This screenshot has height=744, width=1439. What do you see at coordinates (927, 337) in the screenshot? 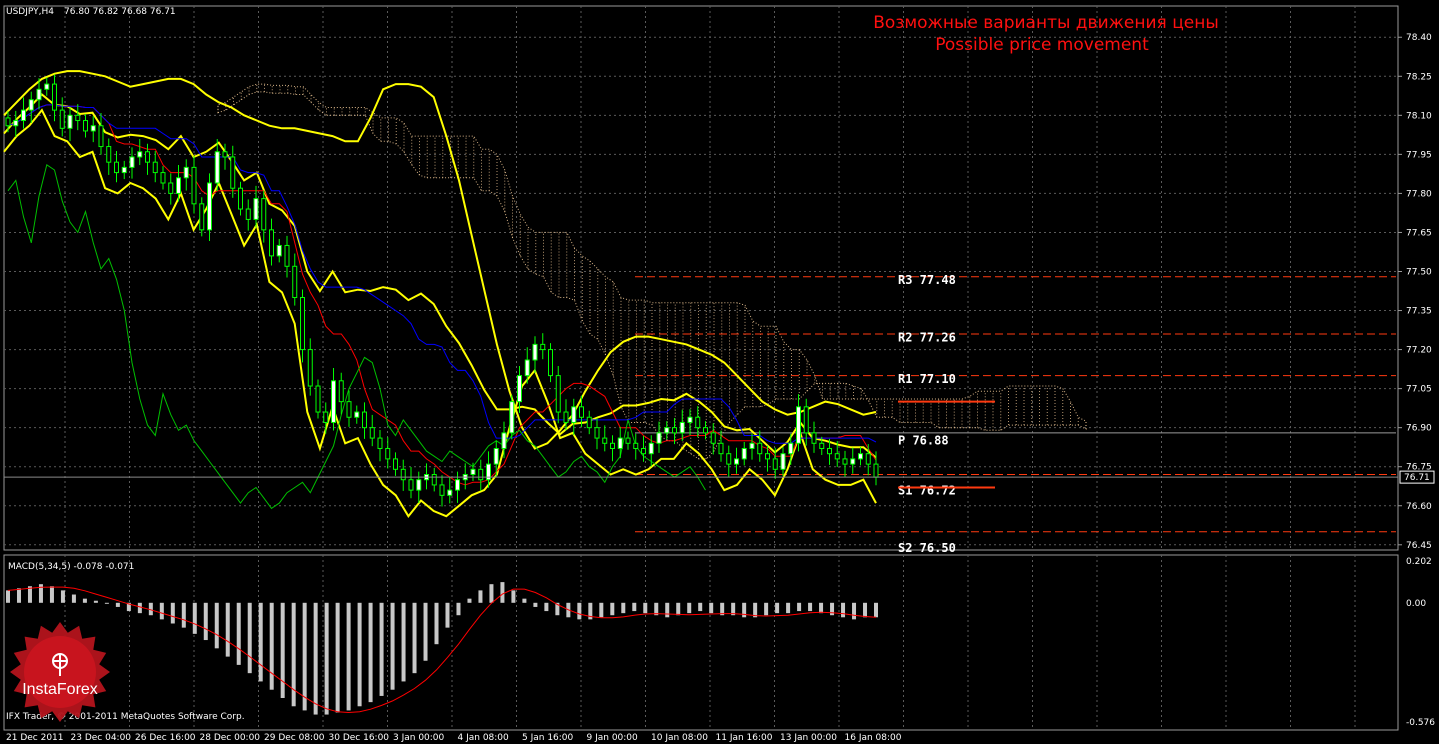
I see `pivot-level-label: R2 77.26` at bounding box center [927, 337].